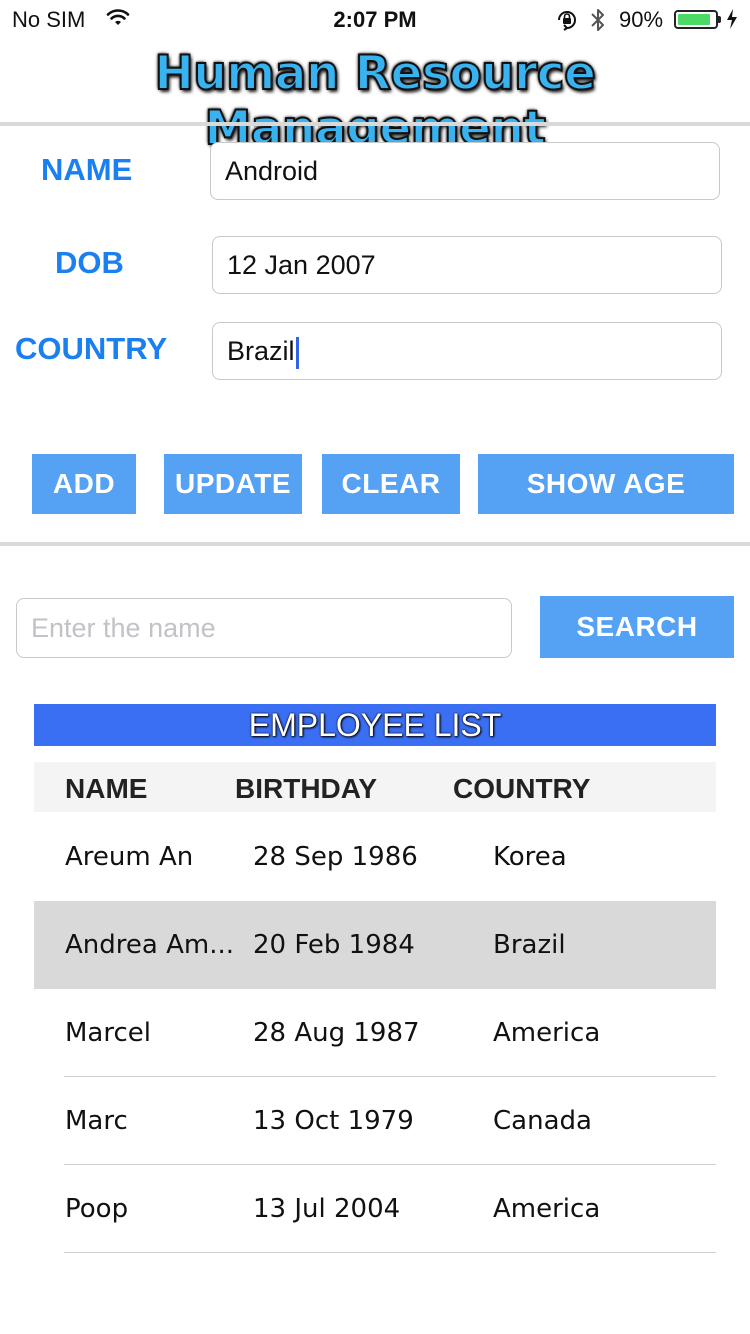 Image resolution: width=750 pixels, height=1334 pixels. What do you see at coordinates (391, 484) in the screenshot?
I see `clear-button: CLEAR` at bounding box center [391, 484].